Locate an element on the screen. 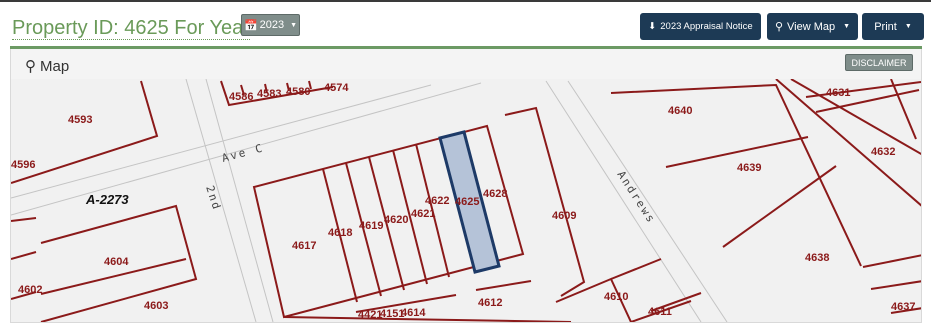  parcel-label: 4640 is located at coordinates (680, 111).